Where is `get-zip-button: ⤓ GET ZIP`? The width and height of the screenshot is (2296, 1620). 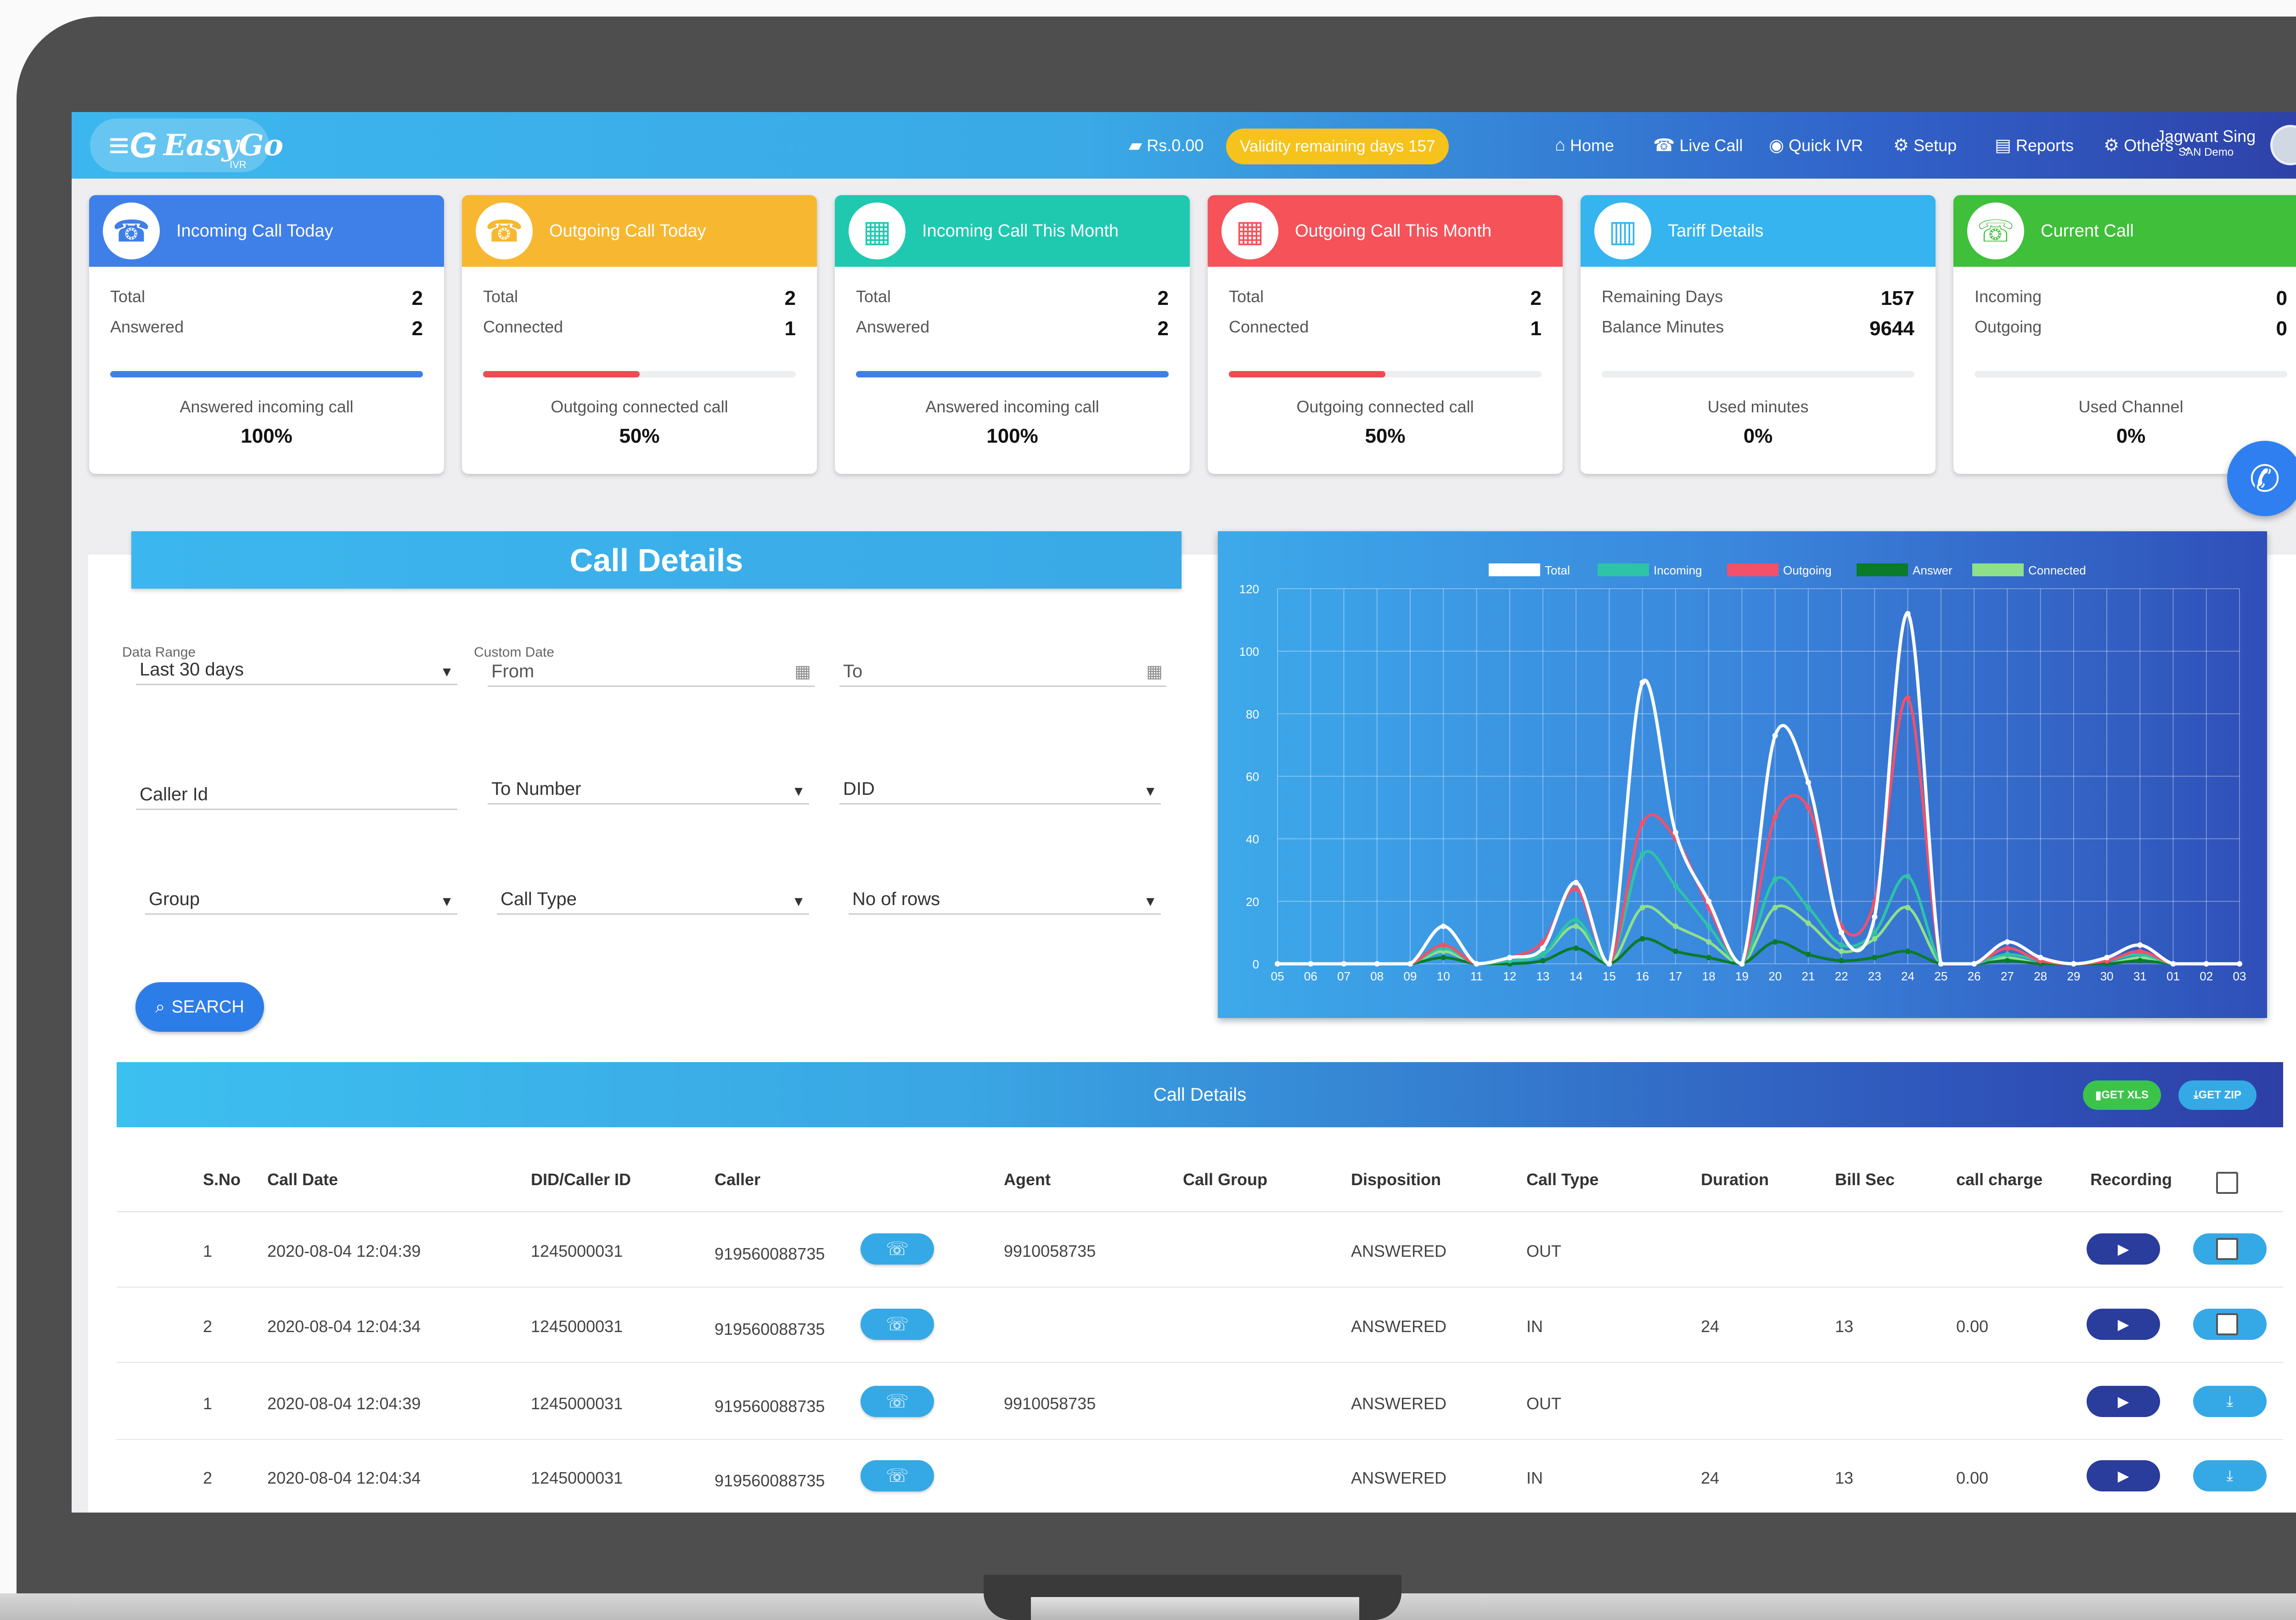 get-zip-button: ⤓ GET ZIP is located at coordinates (2217, 1095).